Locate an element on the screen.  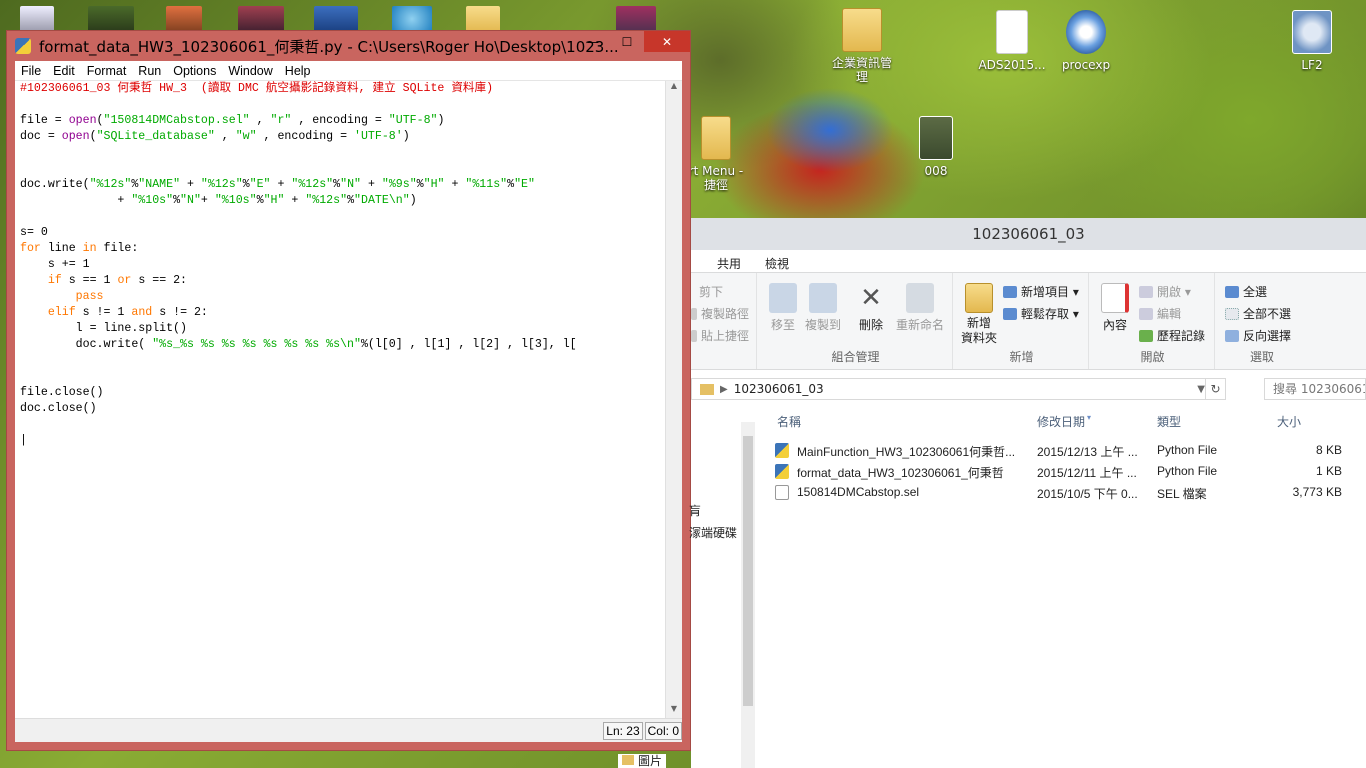
code-line: if s == 1 or s == 2: is located at coordinates (117, 280).